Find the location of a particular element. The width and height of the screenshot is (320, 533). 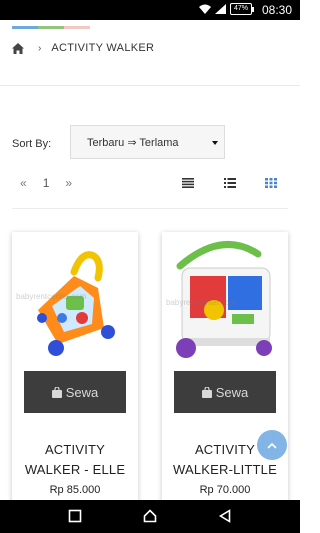

grid-view-icon is located at coordinates (271, 183).